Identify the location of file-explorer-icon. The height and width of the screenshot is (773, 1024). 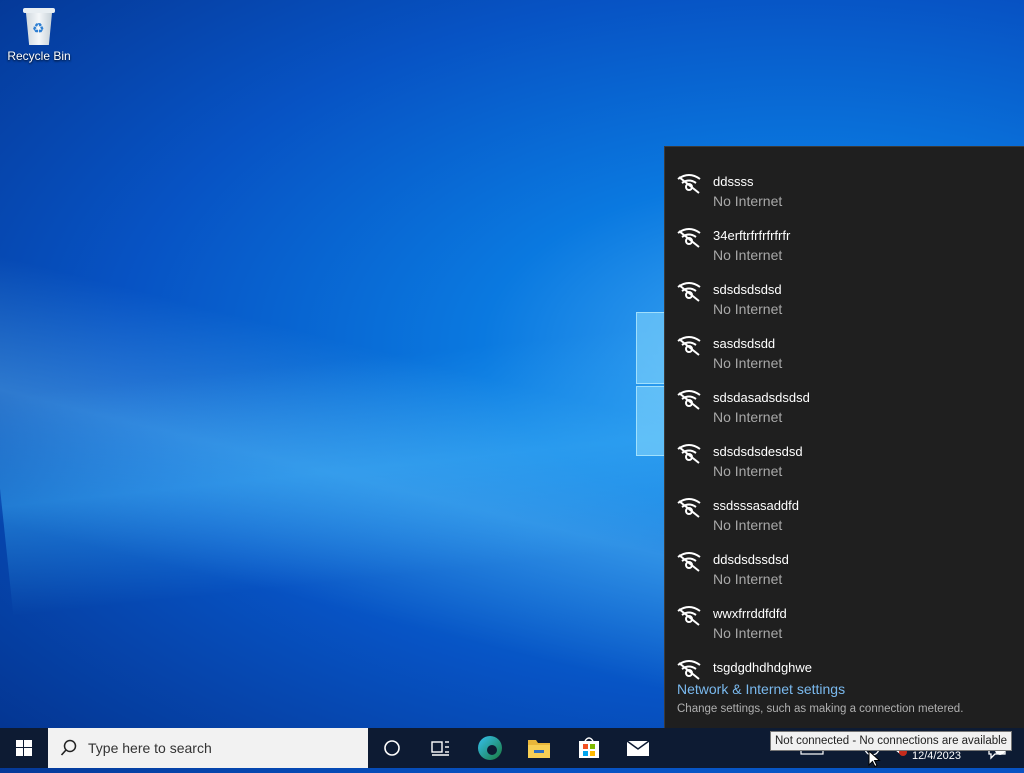
(539, 749).